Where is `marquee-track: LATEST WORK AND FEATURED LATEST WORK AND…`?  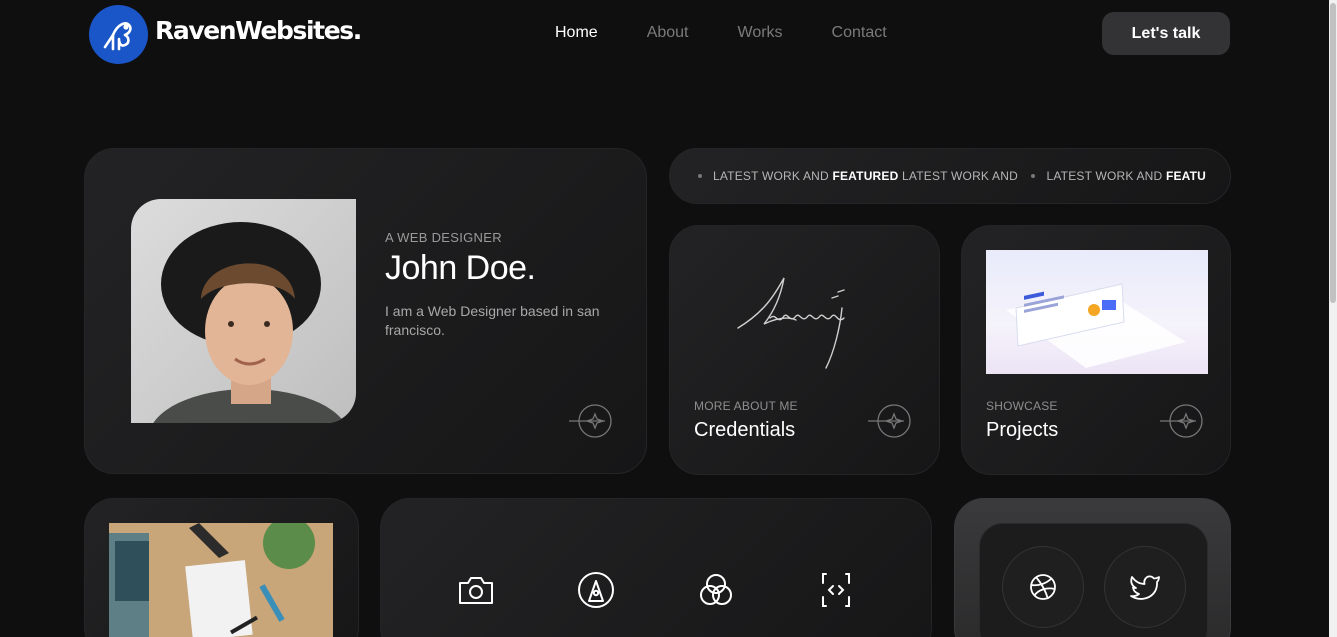
marquee-track: LATEST WORK AND FEATURED LATEST WORK AND… is located at coordinates (952, 176).